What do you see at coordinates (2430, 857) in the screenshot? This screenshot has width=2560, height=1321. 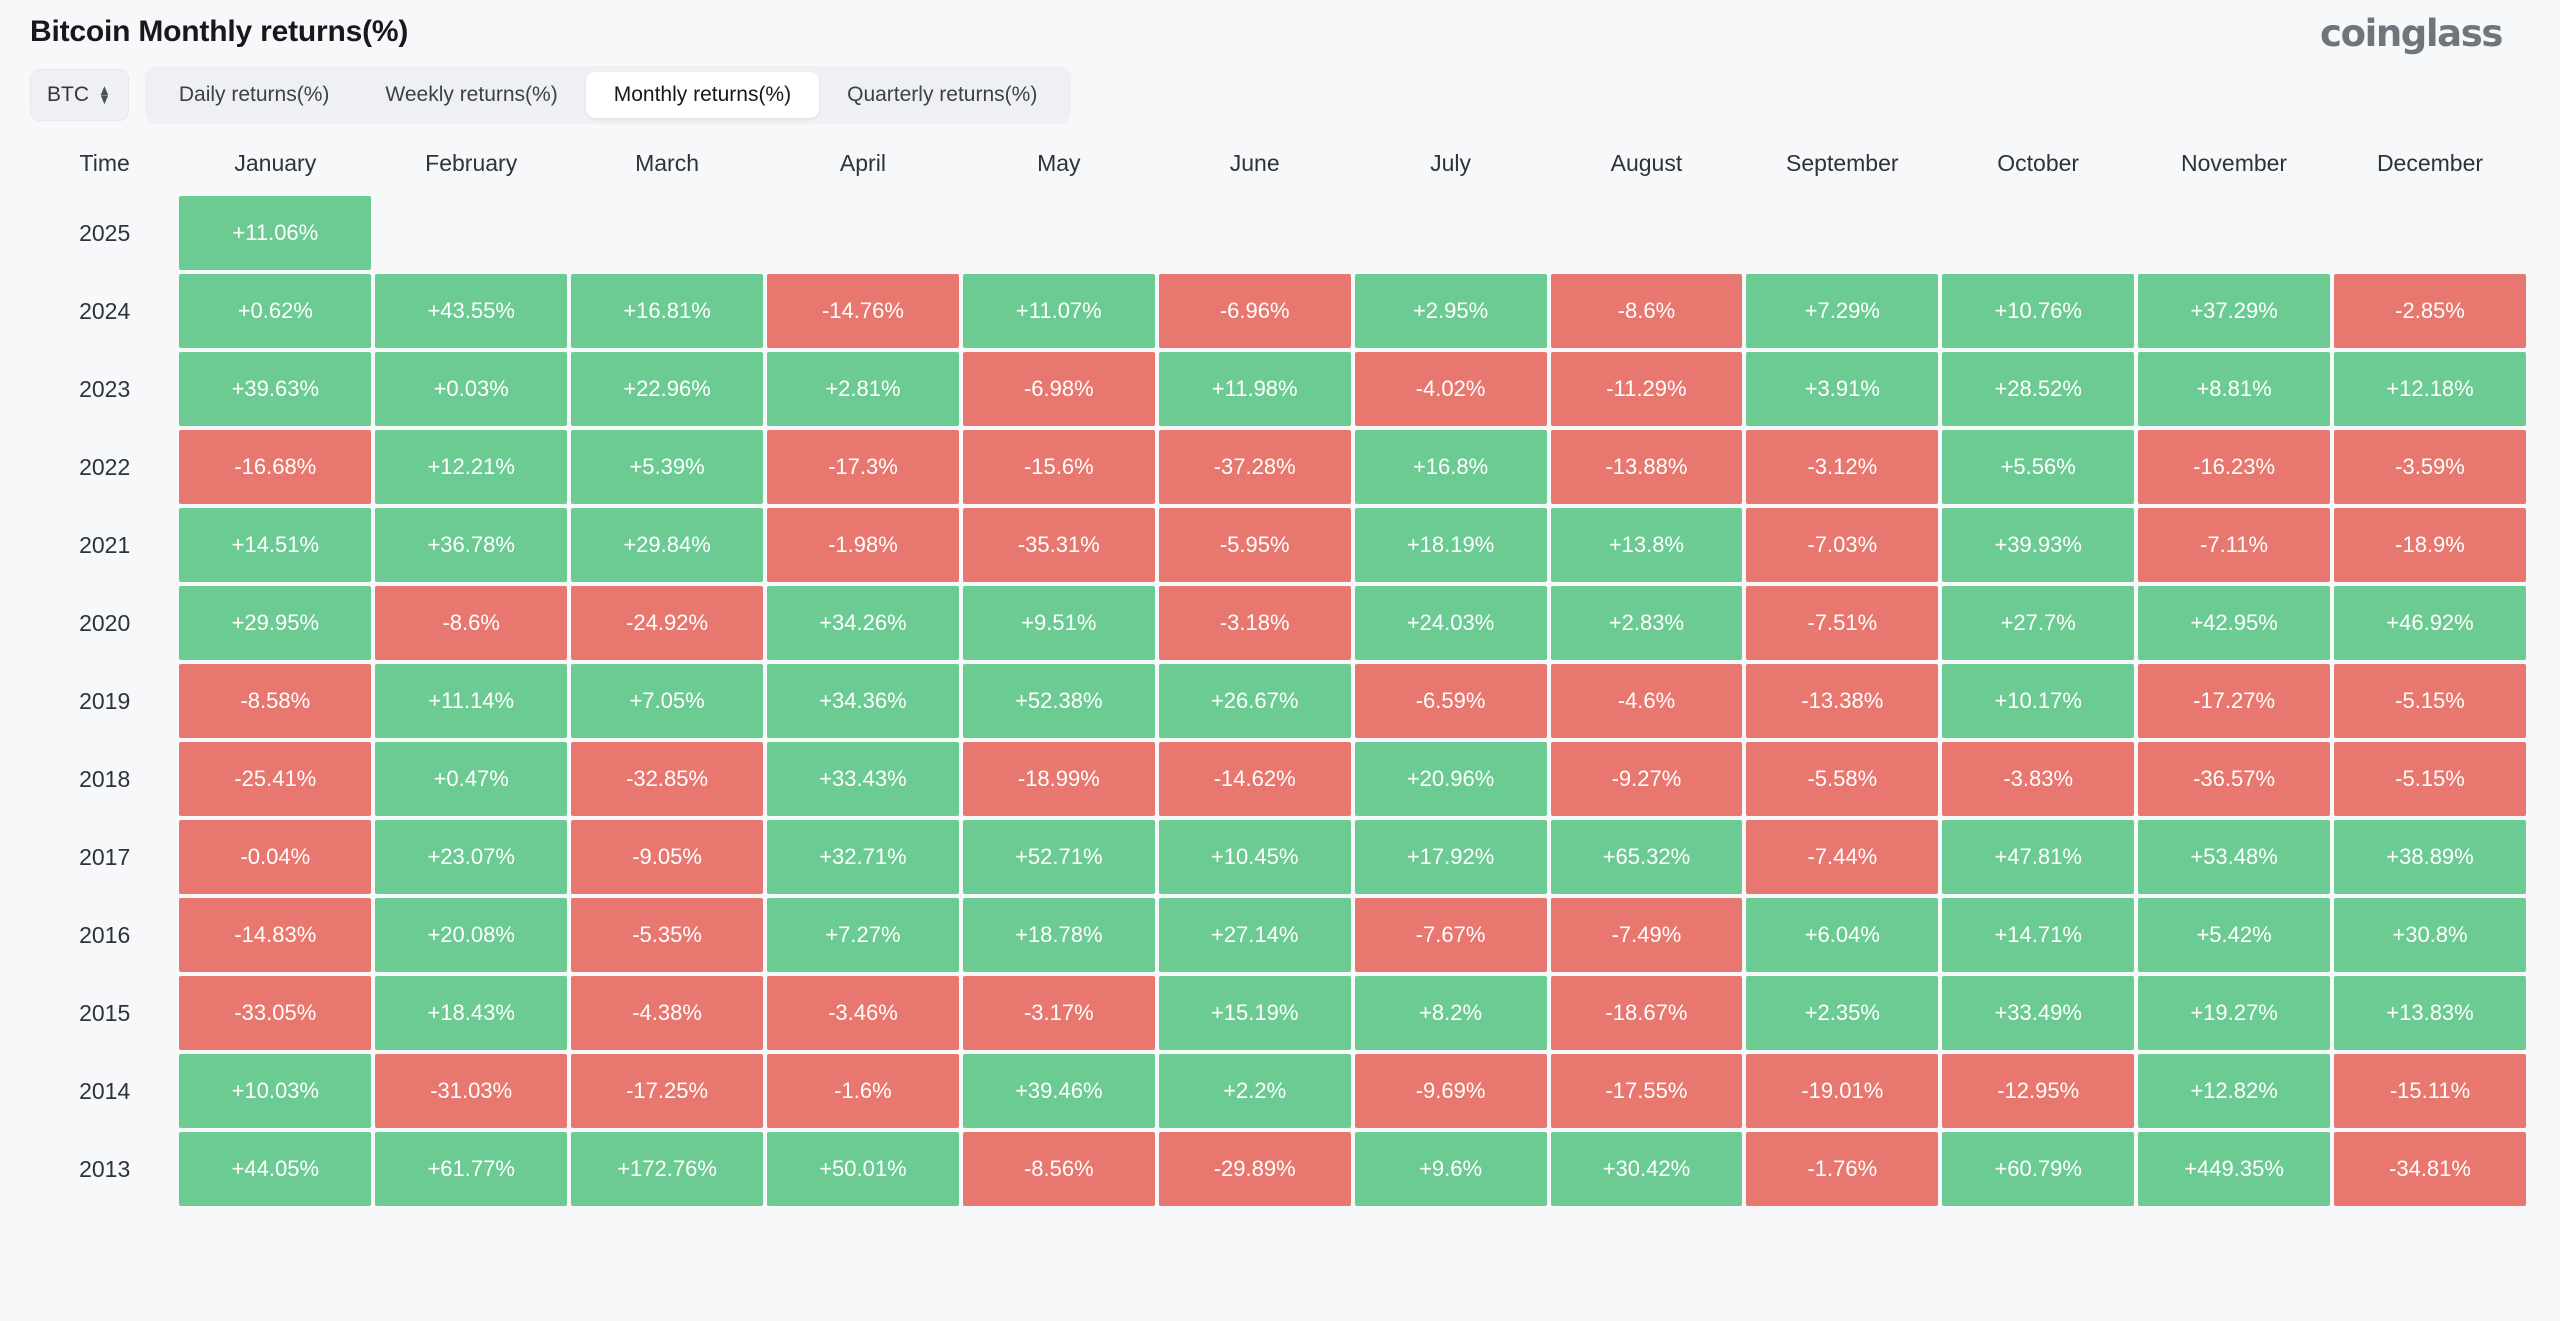 I see `return-cell: +38.89%` at bounding box center [2430, 857].